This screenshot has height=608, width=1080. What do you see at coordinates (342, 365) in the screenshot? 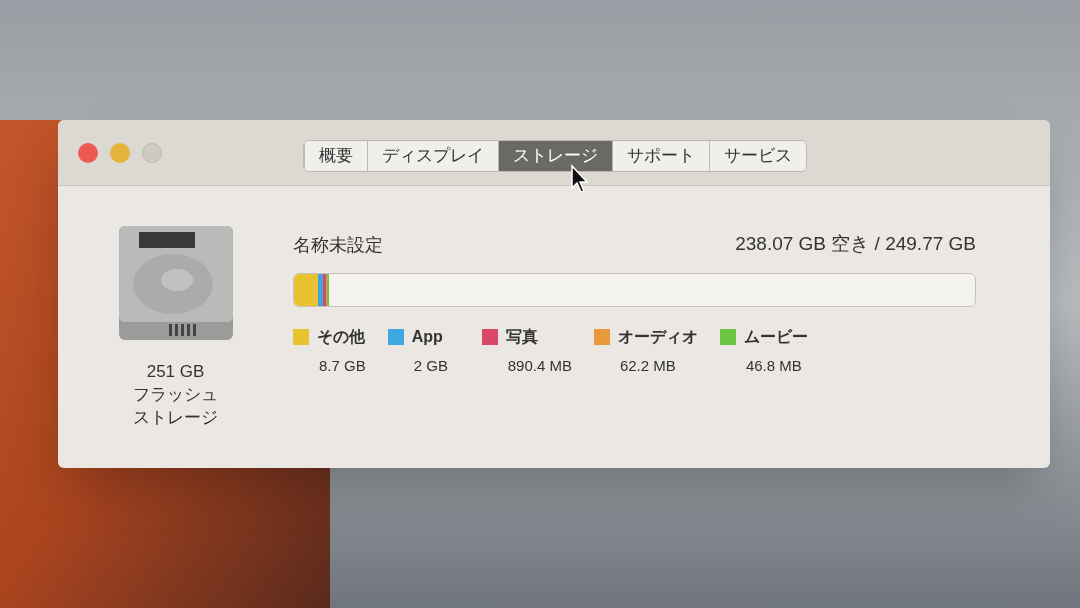
I see `legend-size: 8.7 GB` at bounding box center [342, 365].